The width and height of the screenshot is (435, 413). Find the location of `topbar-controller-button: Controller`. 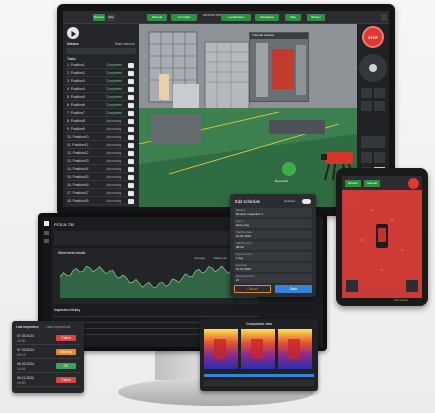

topbar-controller-button: Controller is located at coordinates (184, 17).